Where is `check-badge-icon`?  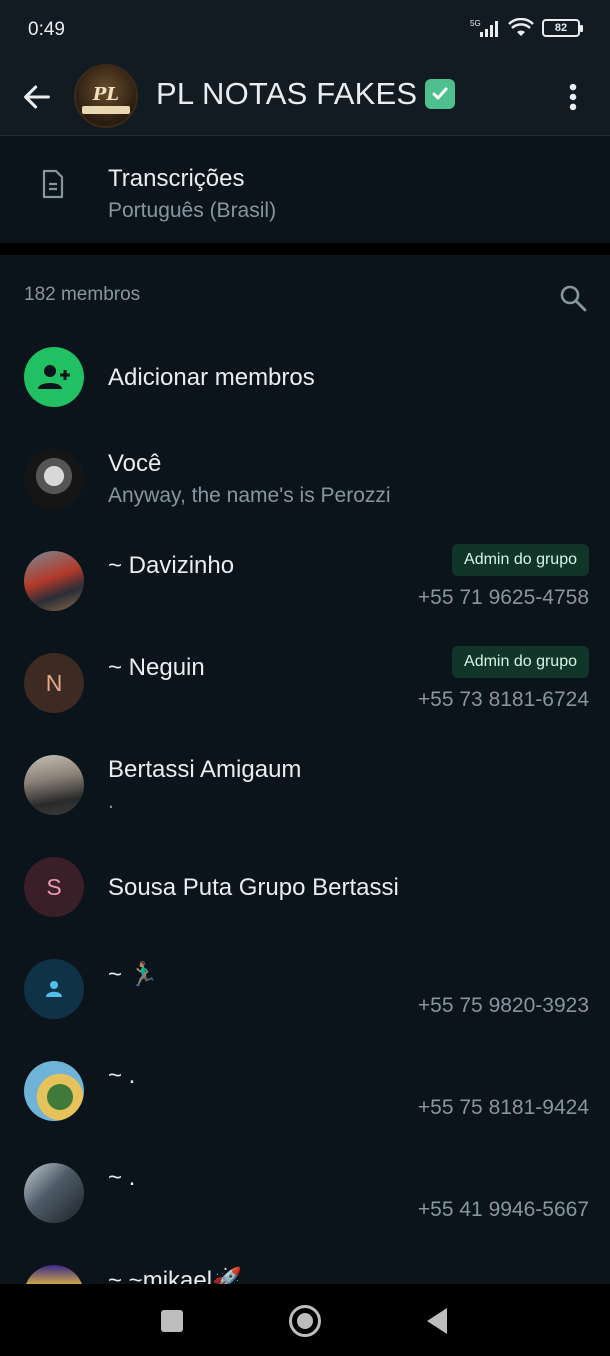
check-badge-icon is located at coordinates (440, 94).